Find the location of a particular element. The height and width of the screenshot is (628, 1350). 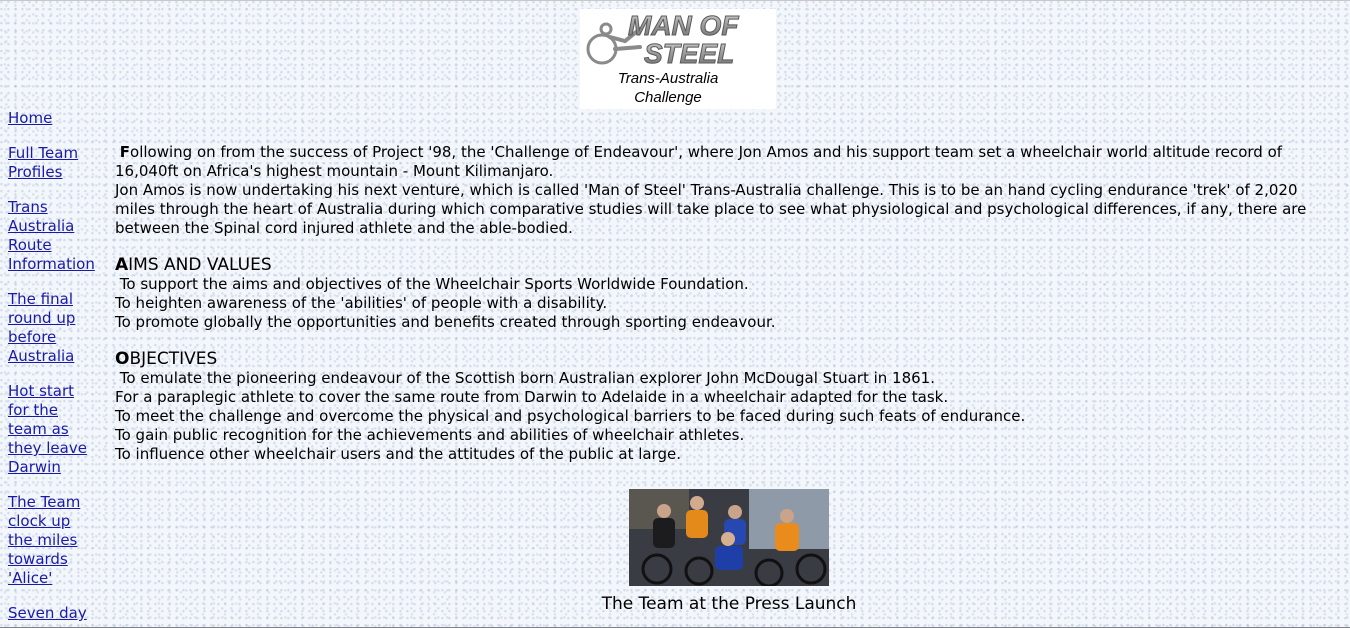

sidebar-link-route-info: Trans Australia Route Information is located at coordinates (53, 236).